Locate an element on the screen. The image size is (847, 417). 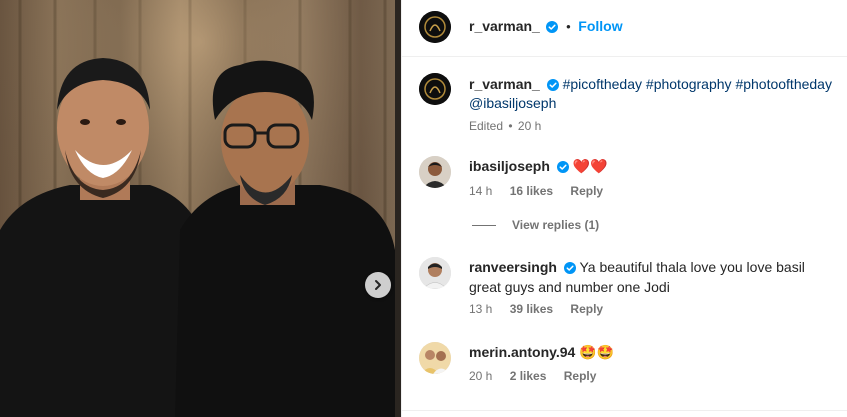
edited-label: Edited is located at coordinates (486, 126).